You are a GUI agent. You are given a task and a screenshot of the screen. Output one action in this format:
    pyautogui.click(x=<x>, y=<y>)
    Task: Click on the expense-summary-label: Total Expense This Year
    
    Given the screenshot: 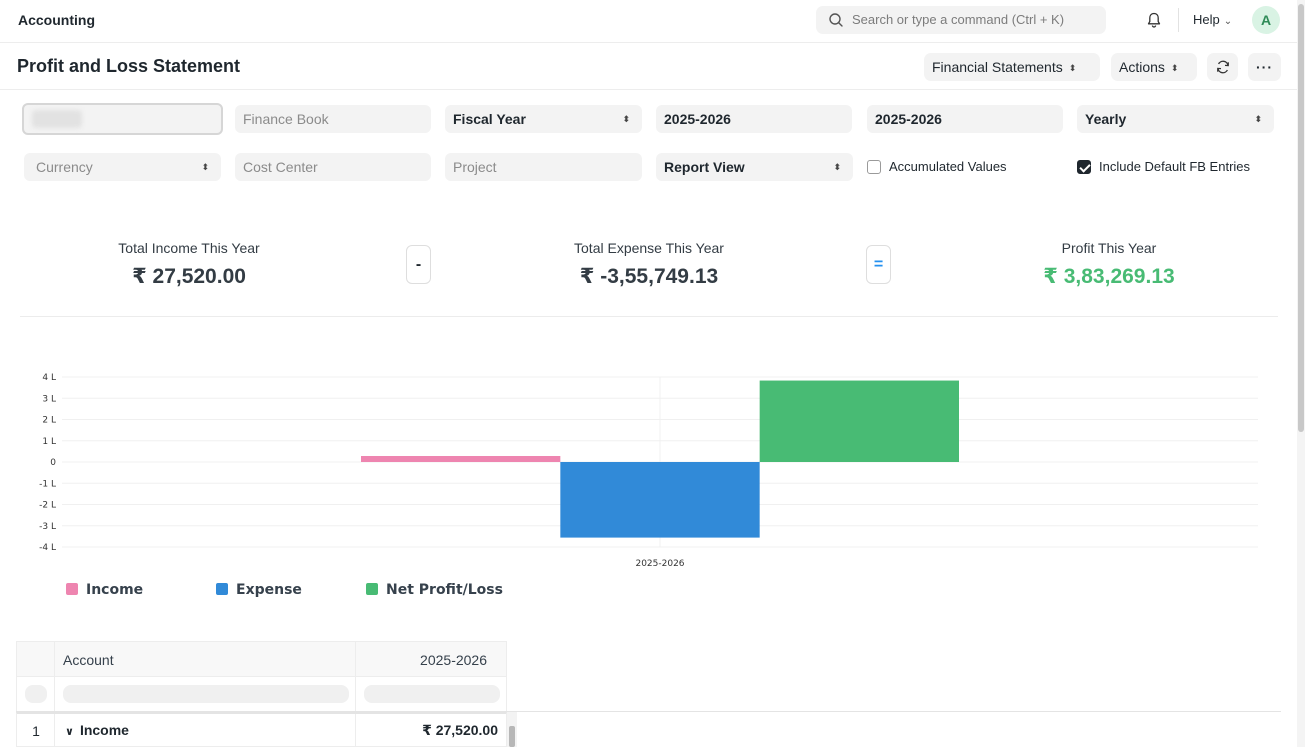 What is the action you would take?
    pyautogui.click(x=649, y=248)
    